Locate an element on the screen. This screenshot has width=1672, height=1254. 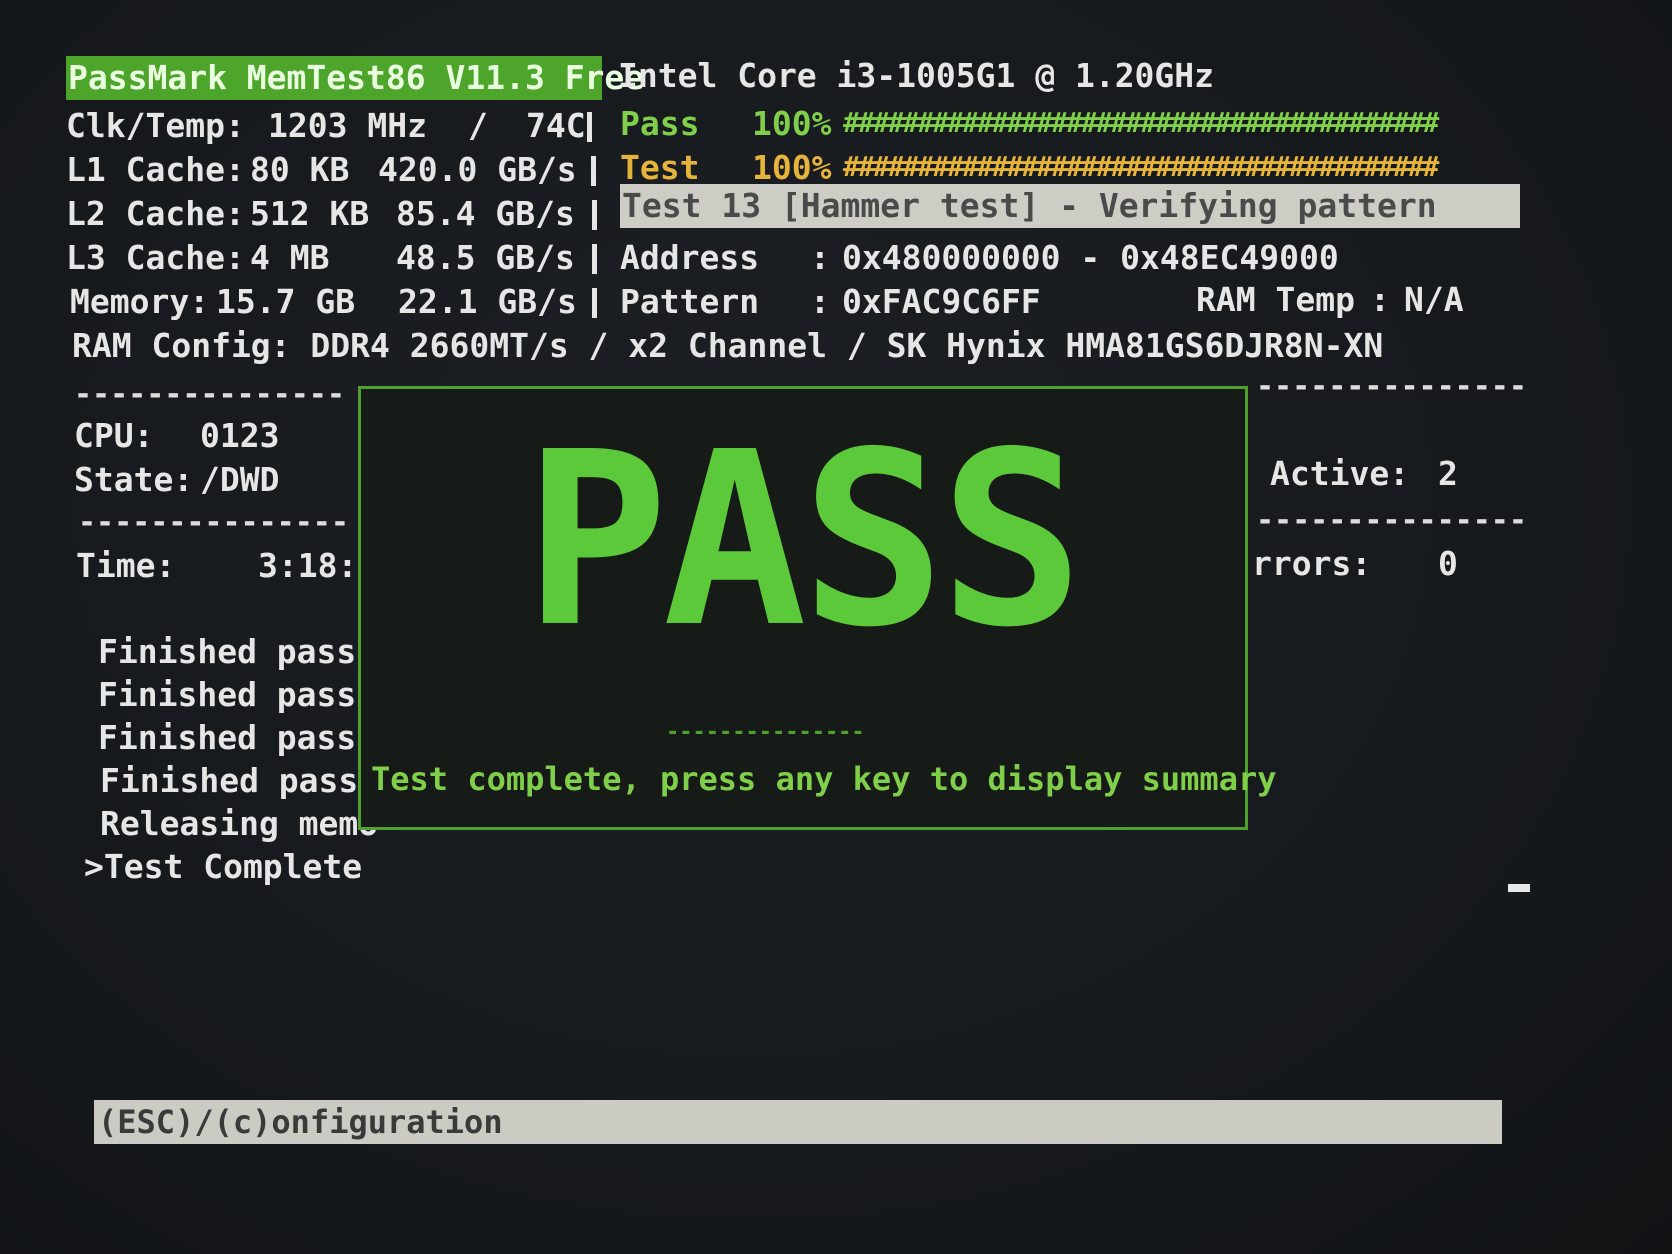
l2-size: 512 KB is located at coordinates (310, 213).